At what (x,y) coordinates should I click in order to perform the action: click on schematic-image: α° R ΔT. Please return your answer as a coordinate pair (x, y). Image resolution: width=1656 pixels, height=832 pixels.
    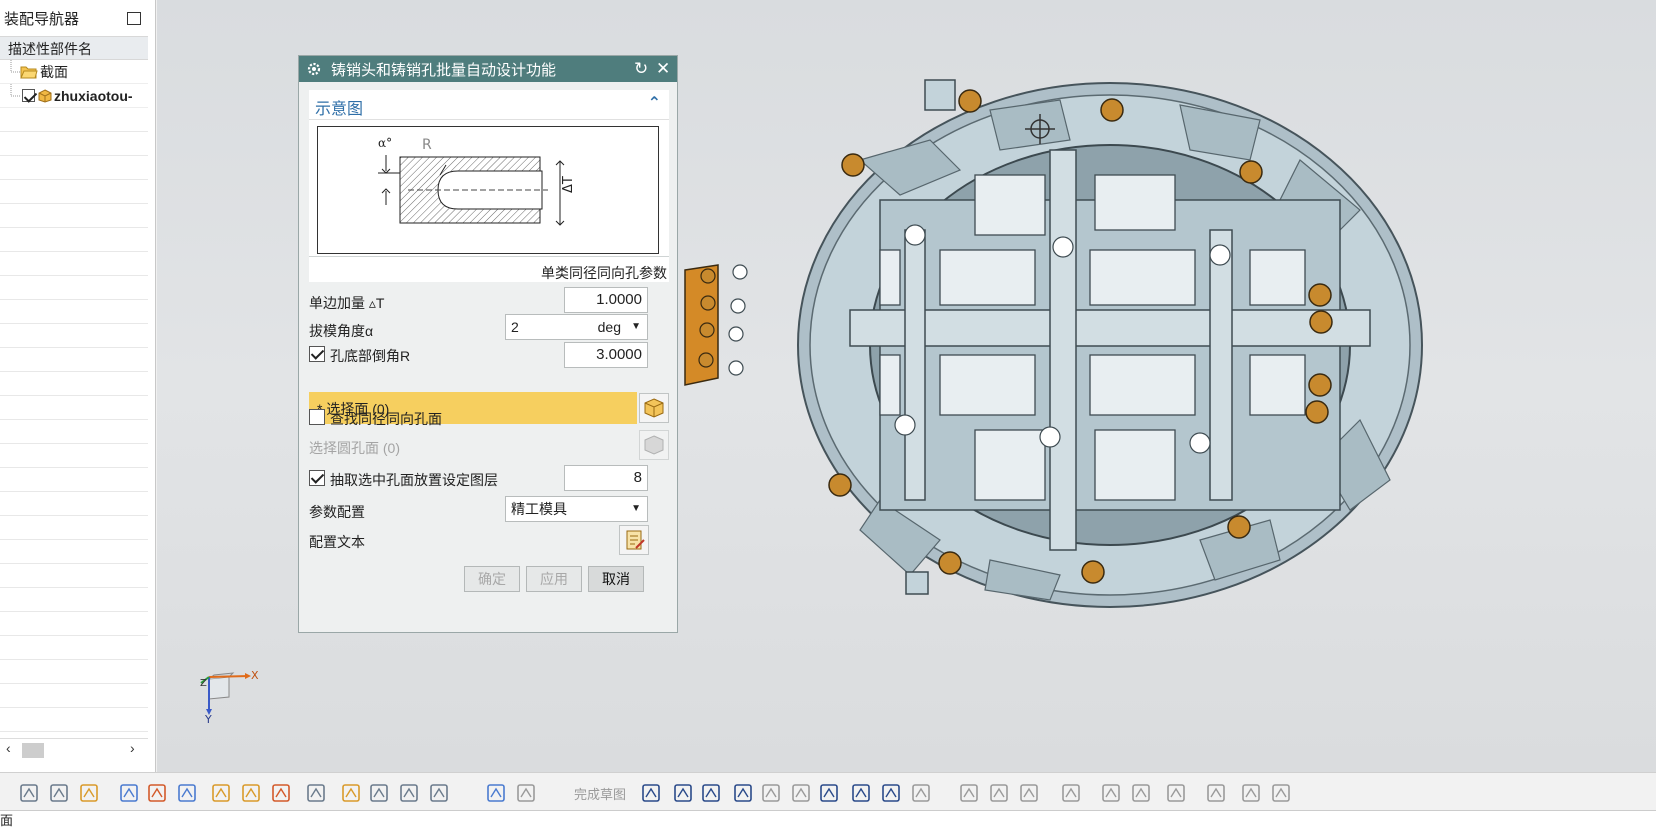
    Looking at the image, I should click on (488, 190).